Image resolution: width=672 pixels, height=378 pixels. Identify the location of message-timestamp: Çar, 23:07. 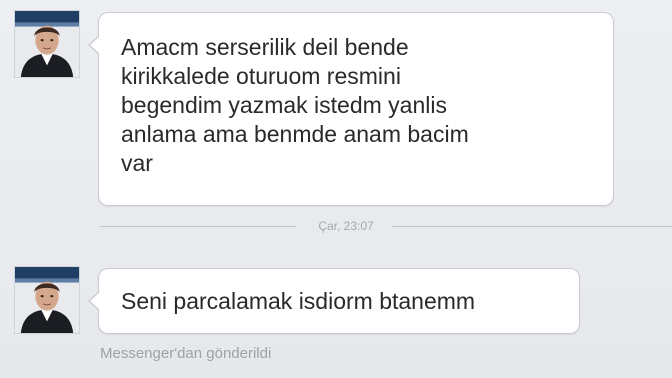
(346, 226).